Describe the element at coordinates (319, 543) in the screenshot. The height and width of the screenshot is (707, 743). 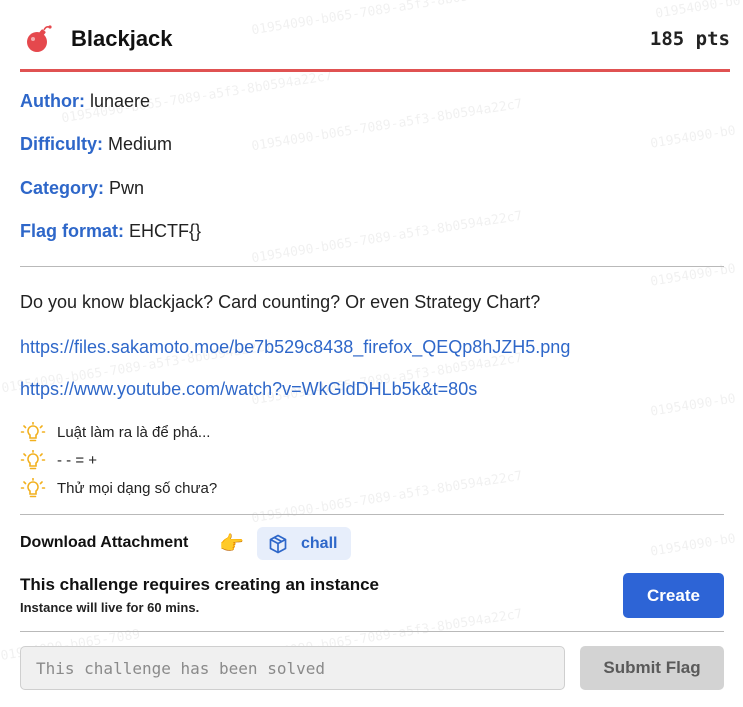
I see `attachment-file-name: chall` at that location.